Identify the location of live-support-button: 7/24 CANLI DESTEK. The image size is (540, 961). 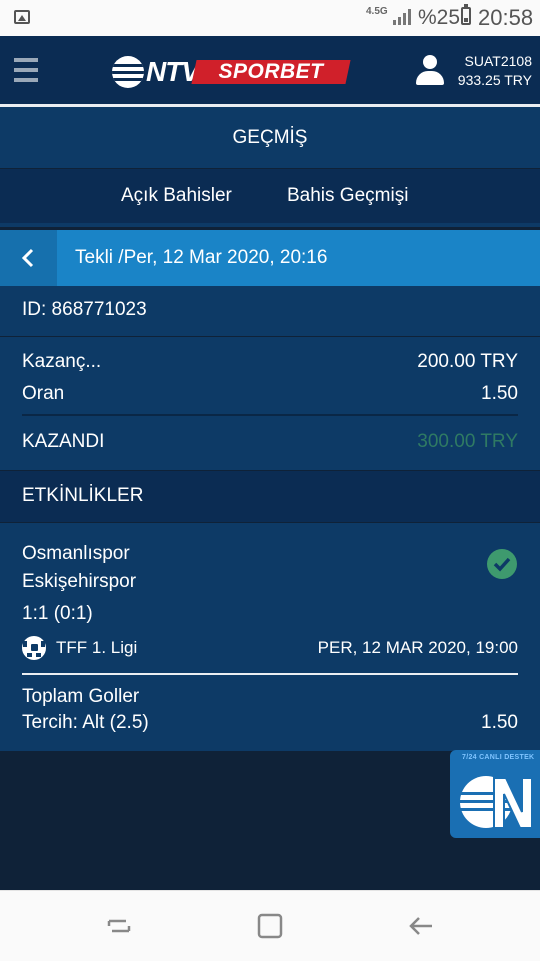
(495, 794).